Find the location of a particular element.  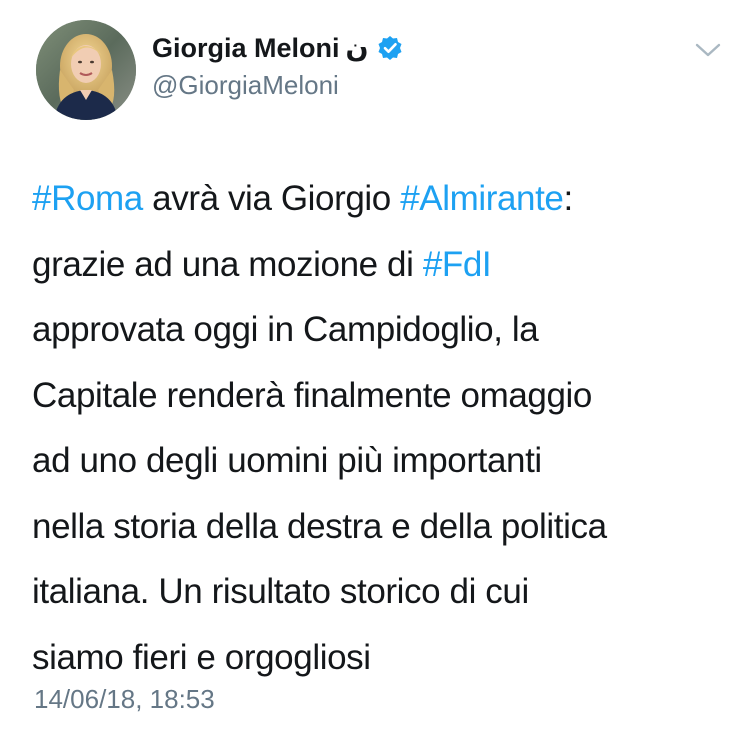

hashtag-link: #Almirante is located at coordinates (482, 198).